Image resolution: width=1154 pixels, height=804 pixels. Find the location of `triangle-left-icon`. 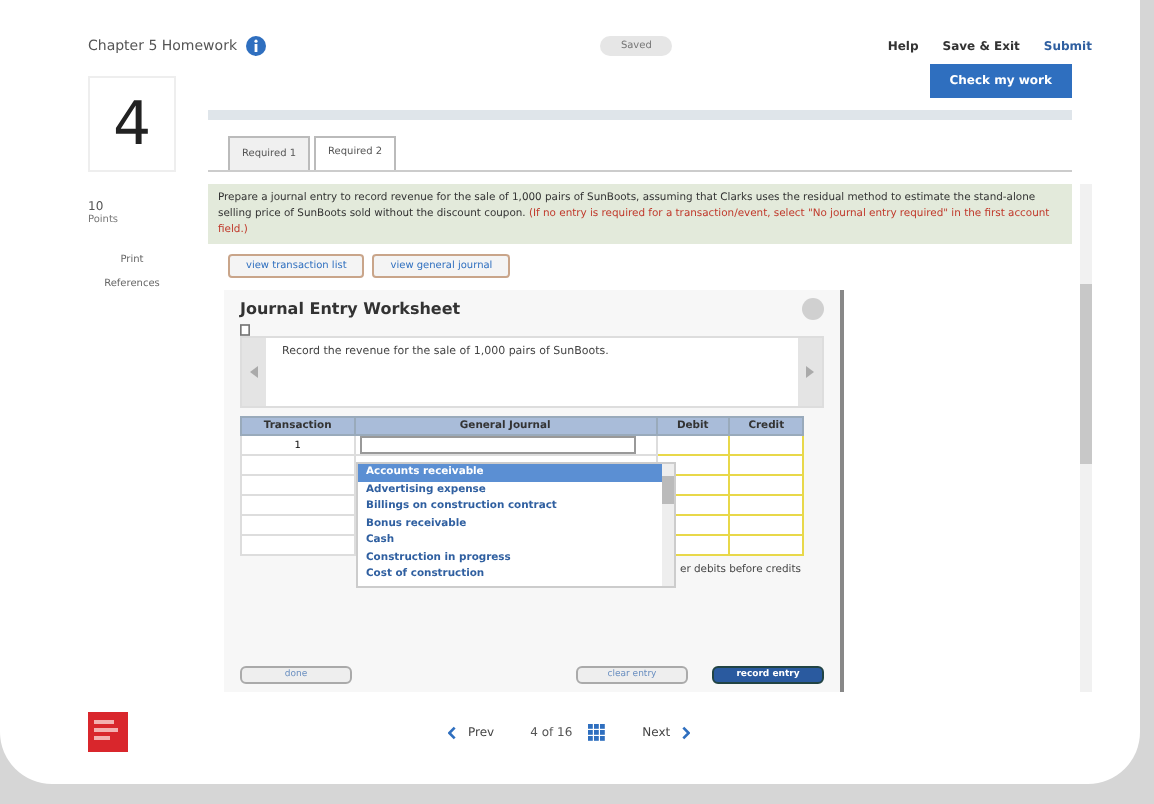

triangle-left-icon is located at coordinates (254, 372).